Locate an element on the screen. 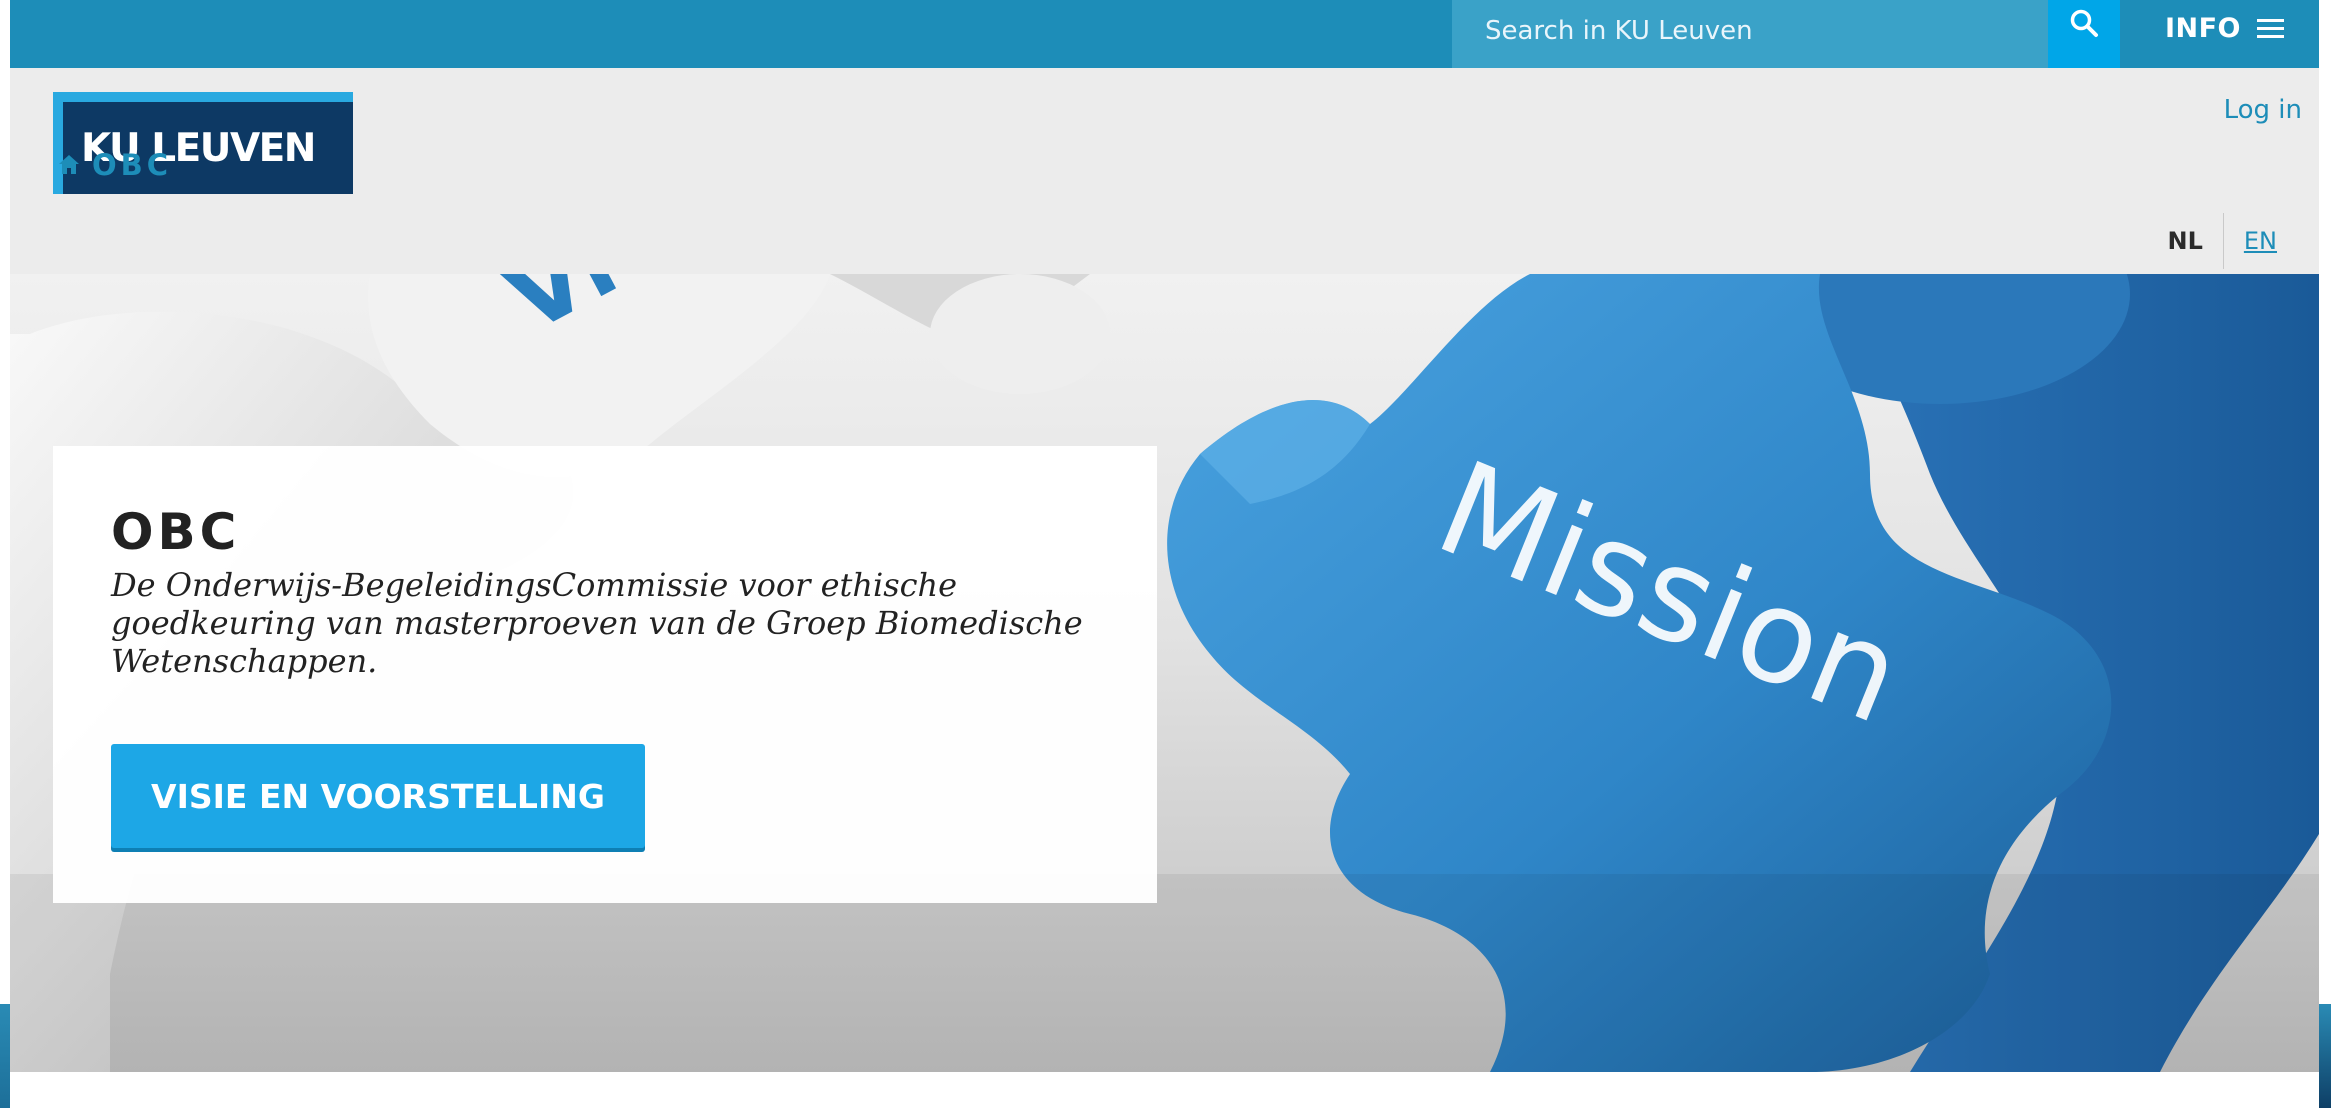 The height and width of the screenshot is (1108, 2331). top-bar: Search in KU Leuven INFO is located at coordinates (1164, 34).